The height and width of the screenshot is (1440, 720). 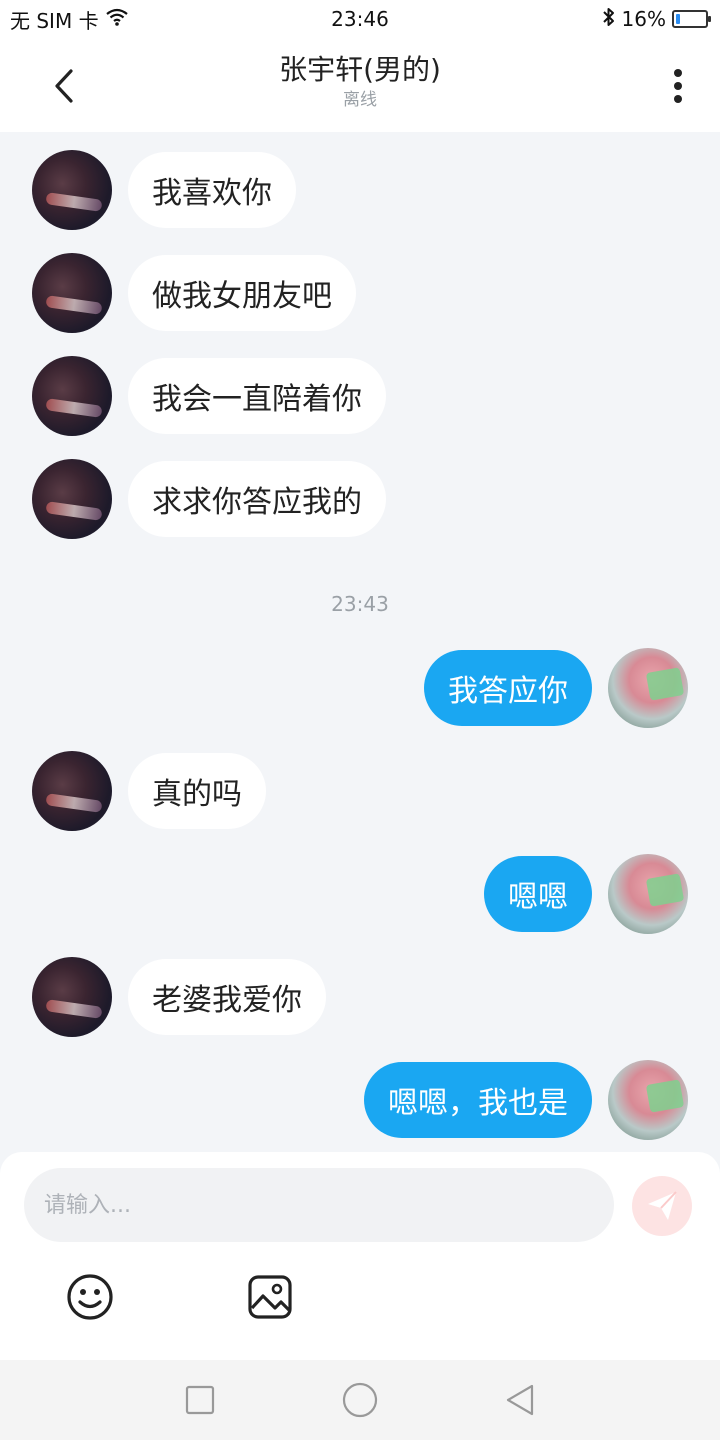 I want to click on battery-percent: 16%, so click(x=643, y=19).